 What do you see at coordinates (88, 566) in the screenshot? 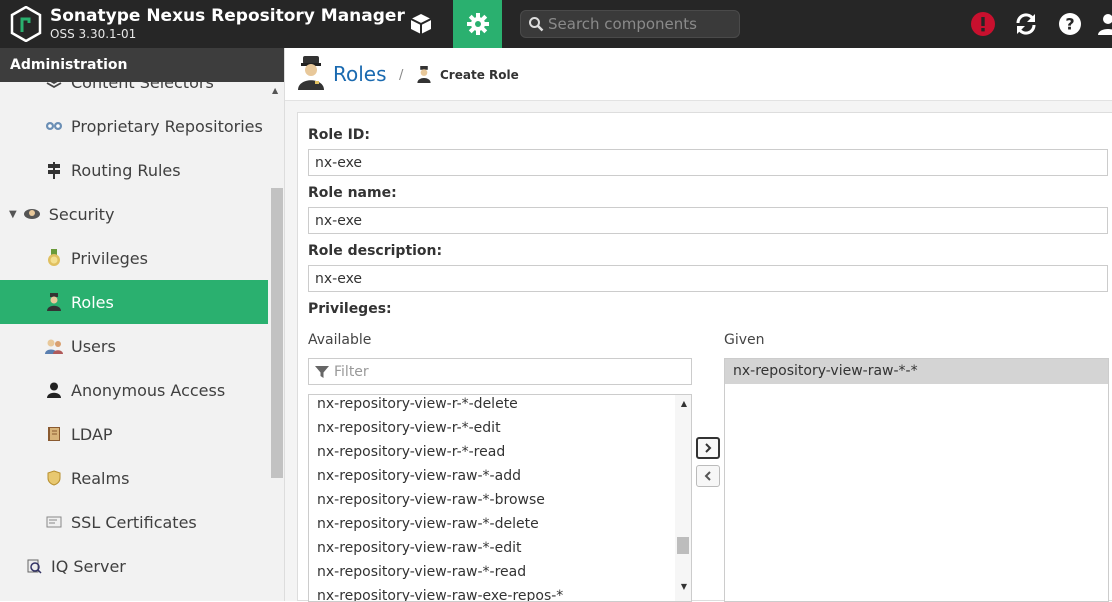
I see `sidebar-item-label: IQ Server` at bounding box center [88, 566].